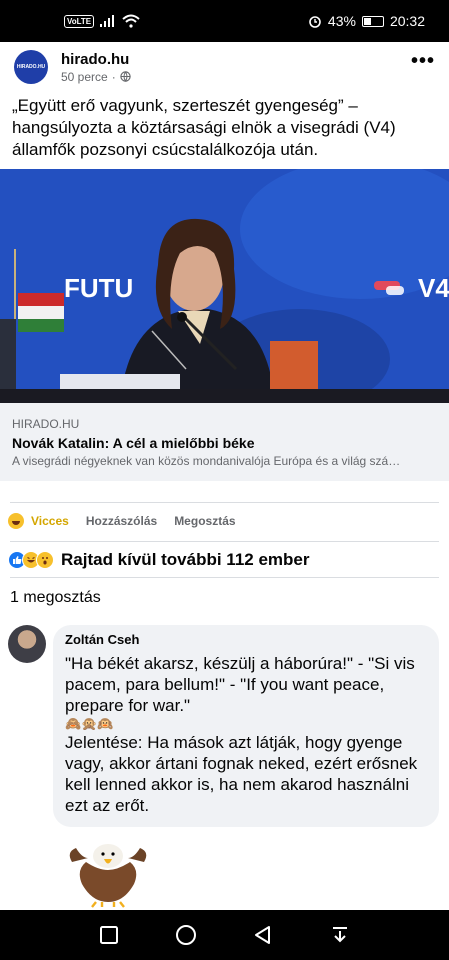  I want to click on globe-icon, so click(125, 76).